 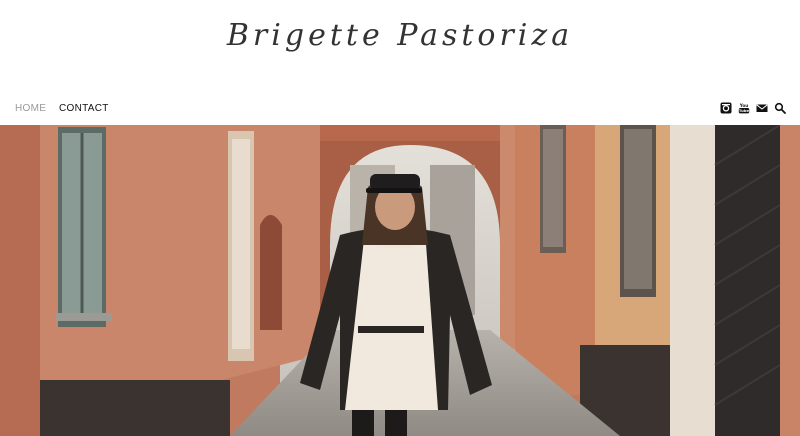 I want to click on mail-icon, so click(x=762, y=108).